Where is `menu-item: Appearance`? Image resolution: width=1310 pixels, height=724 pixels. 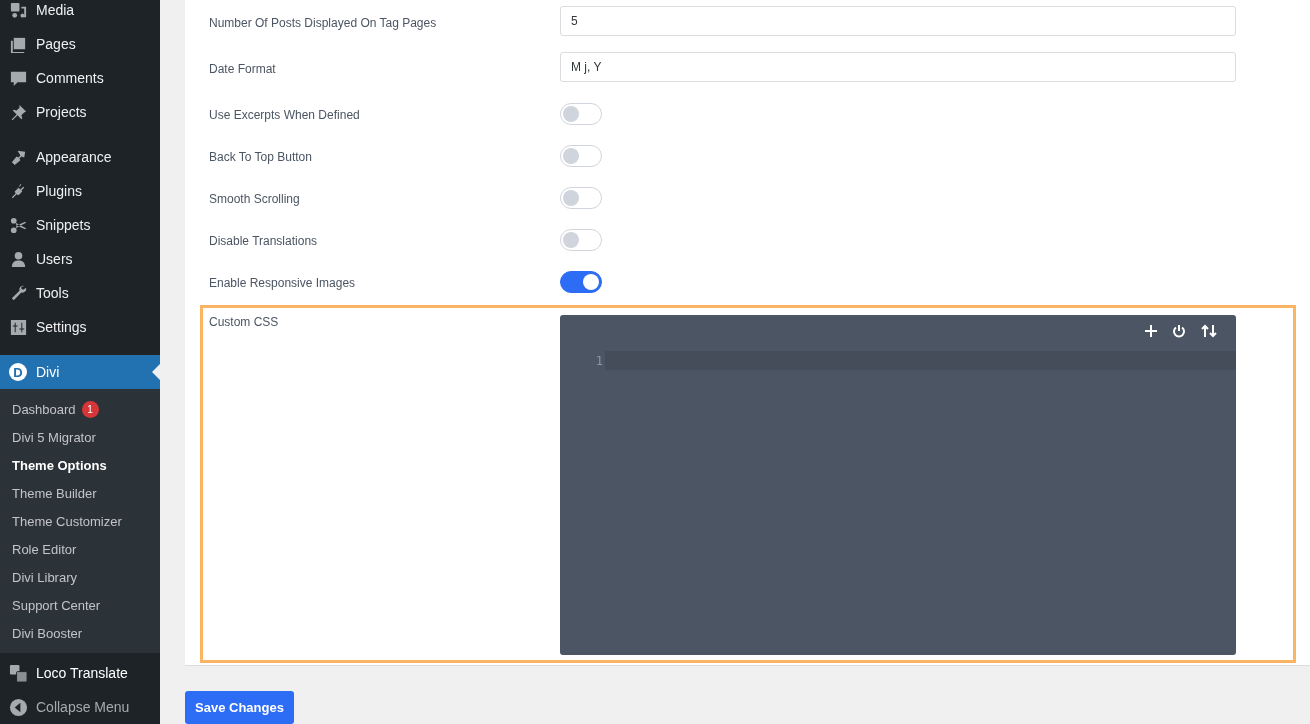 menu-item: Appearance is located at coordinates (80, 157).